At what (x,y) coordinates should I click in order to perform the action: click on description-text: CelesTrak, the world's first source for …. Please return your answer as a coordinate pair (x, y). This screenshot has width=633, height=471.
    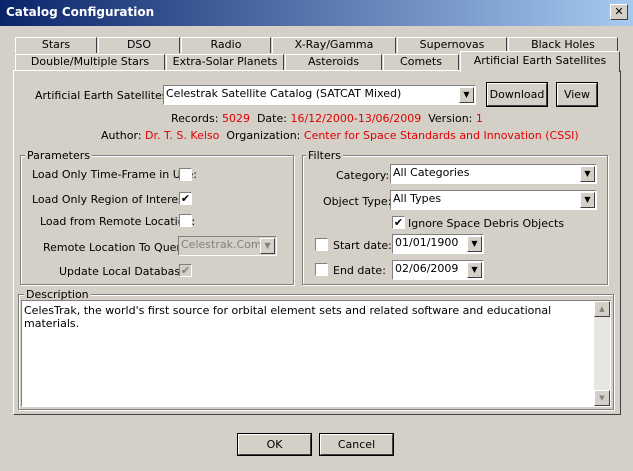
    Looking at the image, I should click on (288, 317).